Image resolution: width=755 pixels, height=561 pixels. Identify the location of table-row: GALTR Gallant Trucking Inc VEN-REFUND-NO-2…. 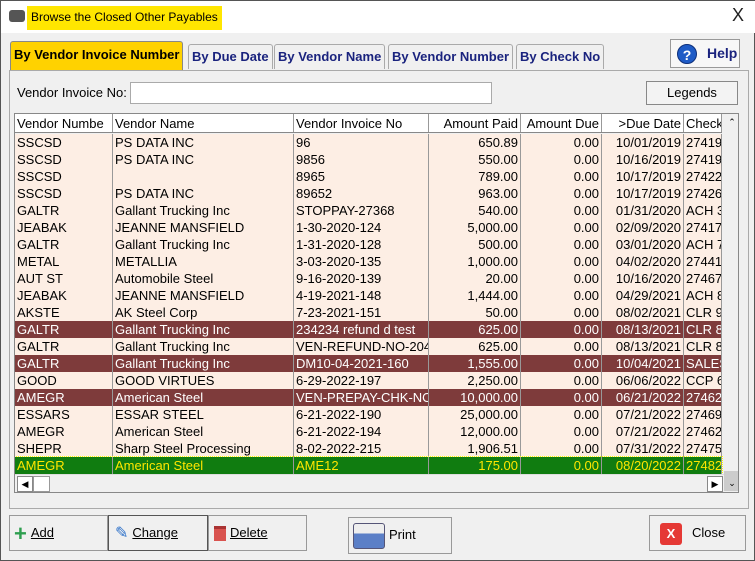
(368, 346).